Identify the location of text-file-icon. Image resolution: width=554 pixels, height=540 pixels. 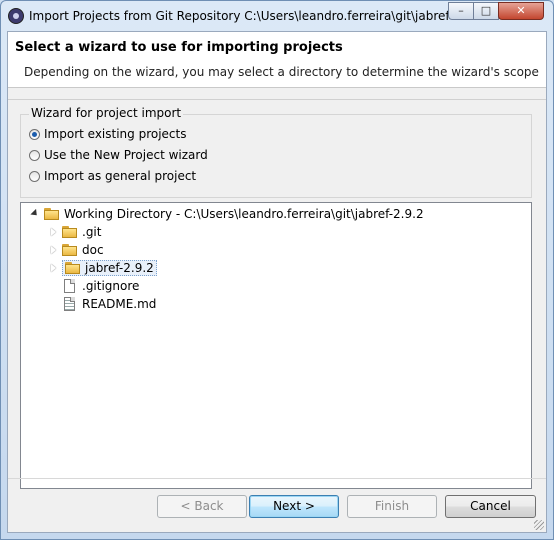
(69, 304).